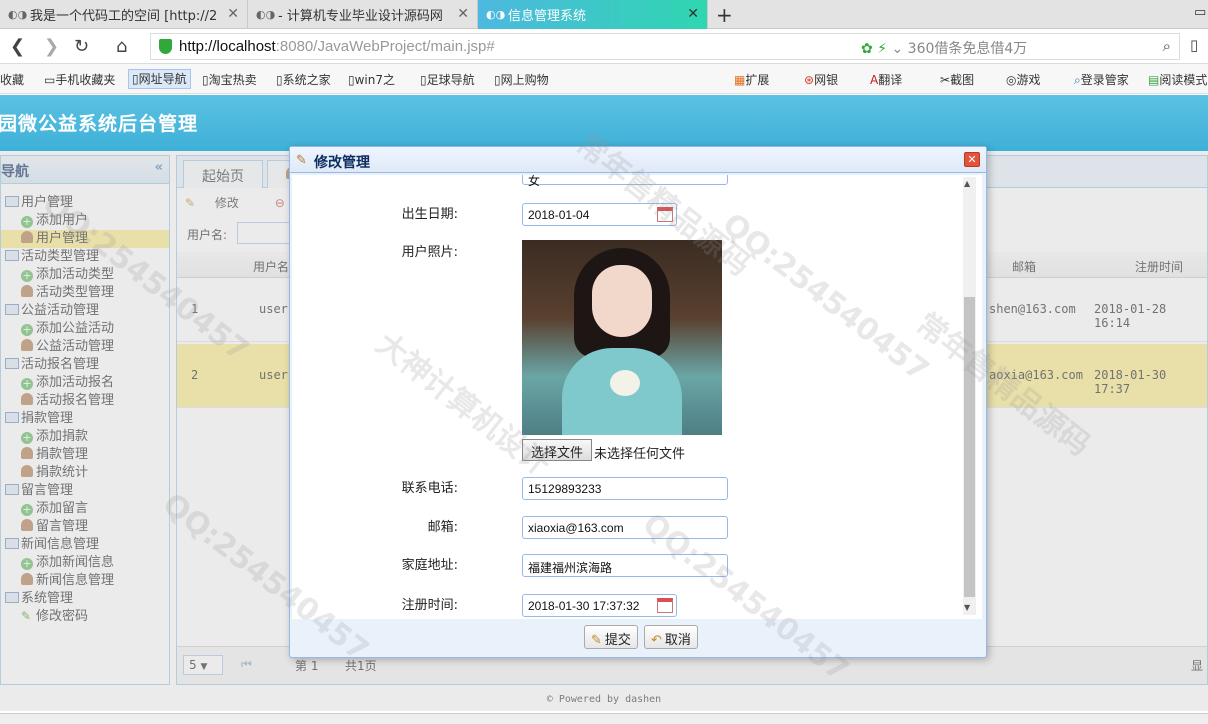 The width and height of the screenshot is (1208, 724). I want to click on bookmark-item: 收藏, so click(12, 79).